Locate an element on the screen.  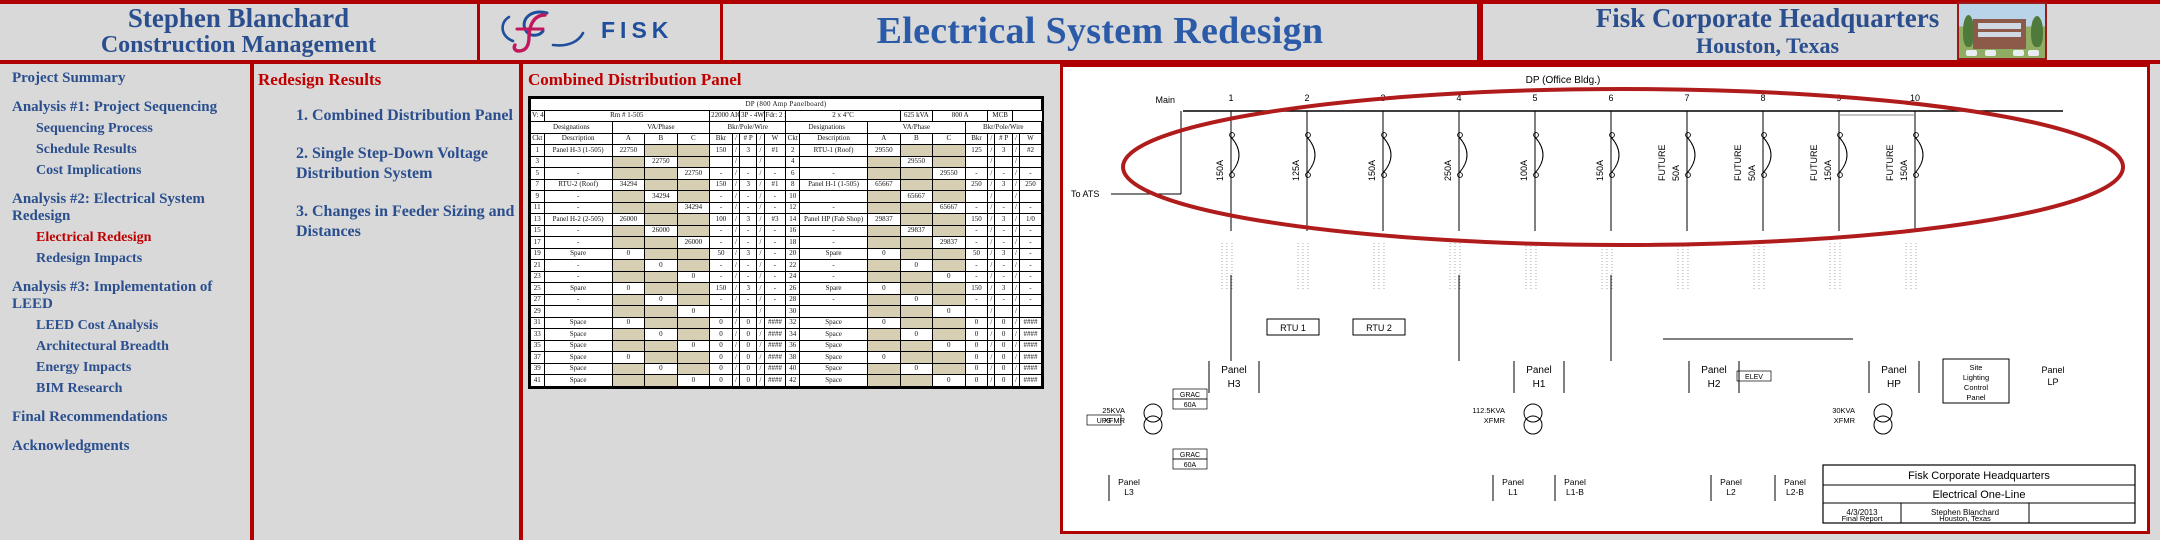
dp-info-cell-2: 22000 AIC is located at coordinates (724, 115).